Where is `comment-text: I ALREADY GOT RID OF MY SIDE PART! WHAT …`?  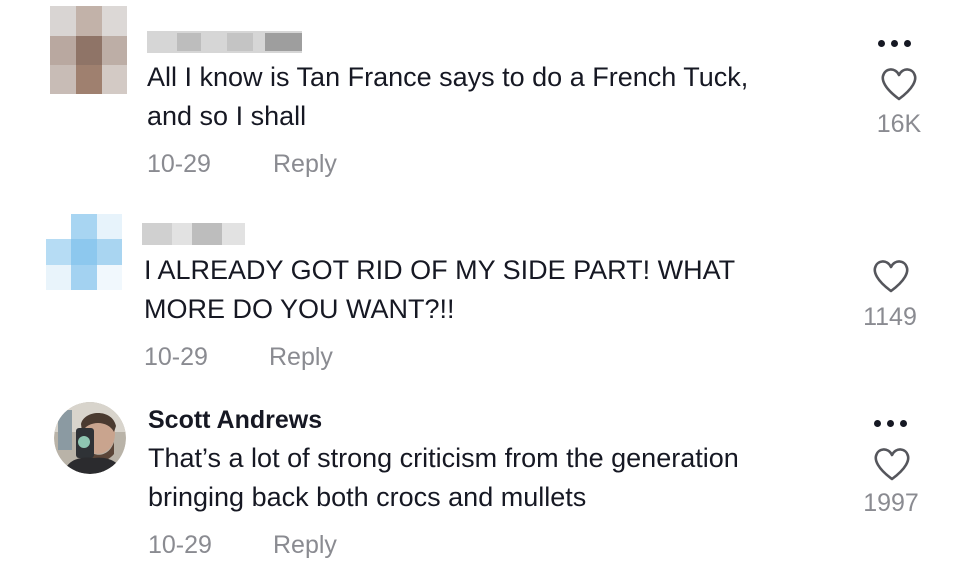
comment-text: I ALREADY GOT RID OF MY SIDE PART! WHAT … is located at coordinates (489, 290).